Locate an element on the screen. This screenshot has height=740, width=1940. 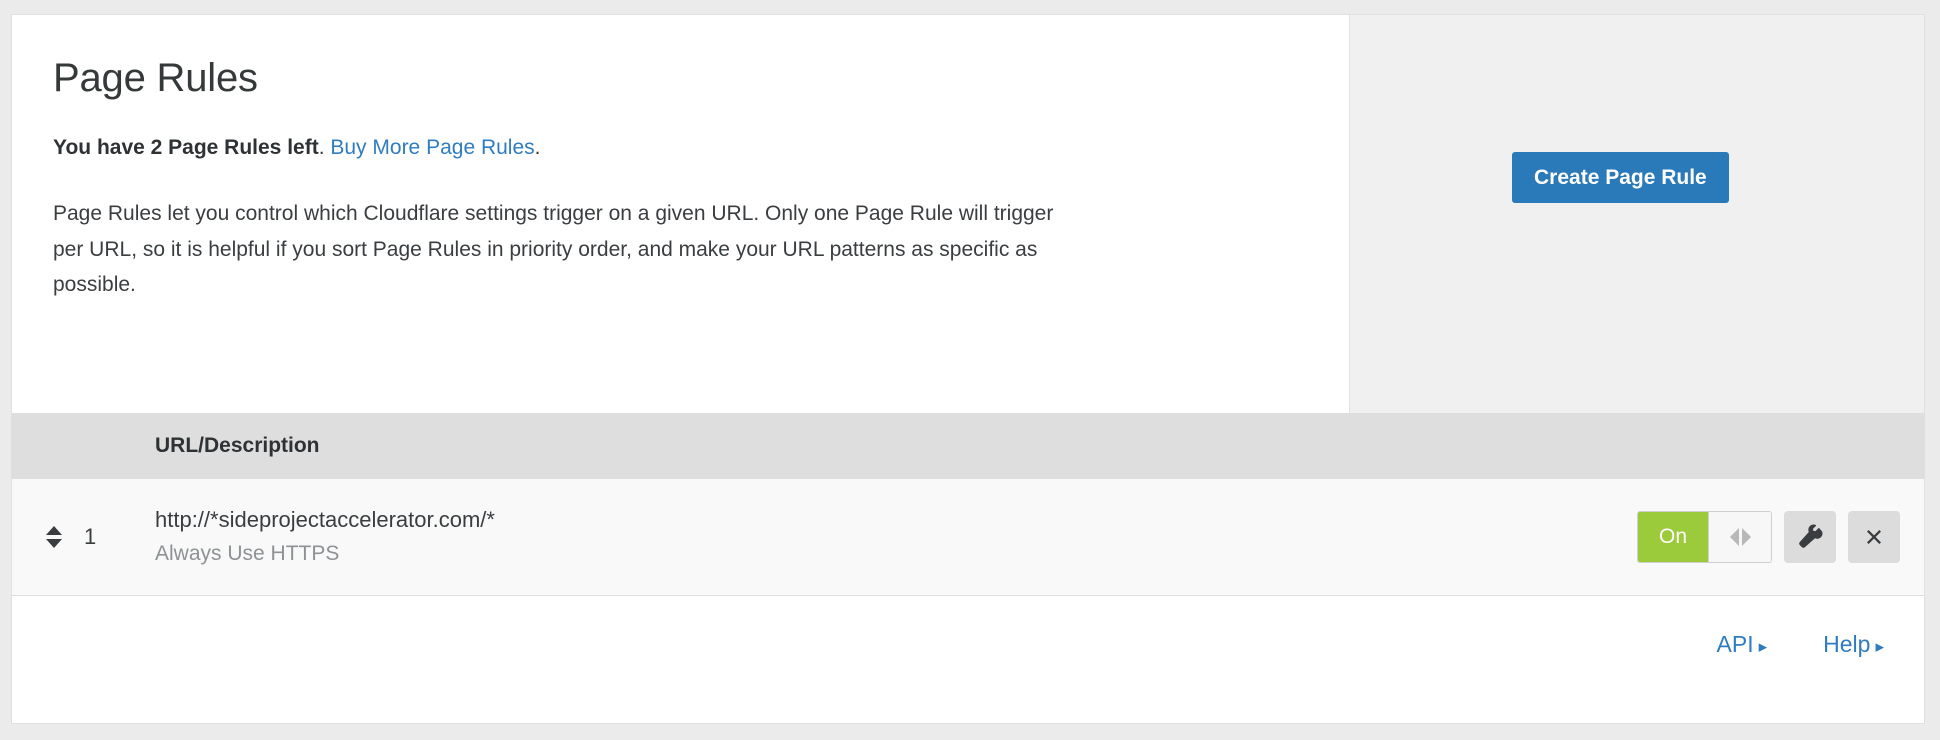
toggle-state-label: On is located at coordinates (1673, 537).